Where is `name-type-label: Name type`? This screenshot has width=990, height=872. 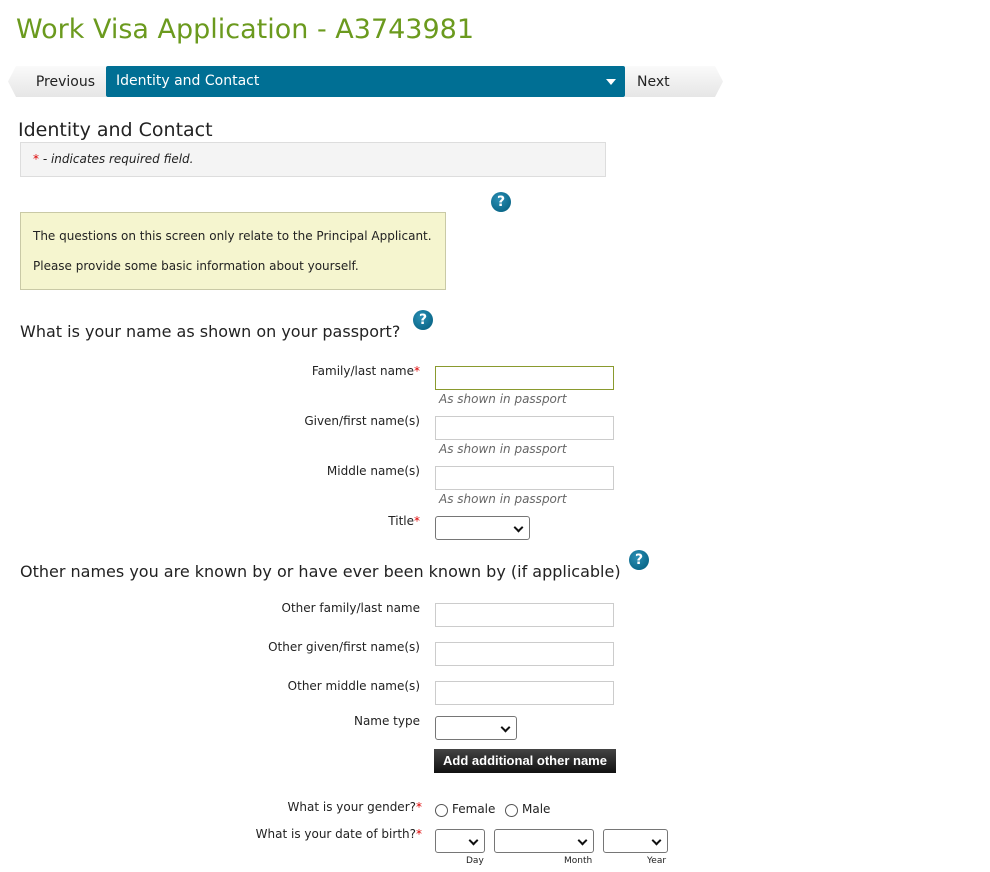 name-type-label: Name type is located at coordinates (386, 721).